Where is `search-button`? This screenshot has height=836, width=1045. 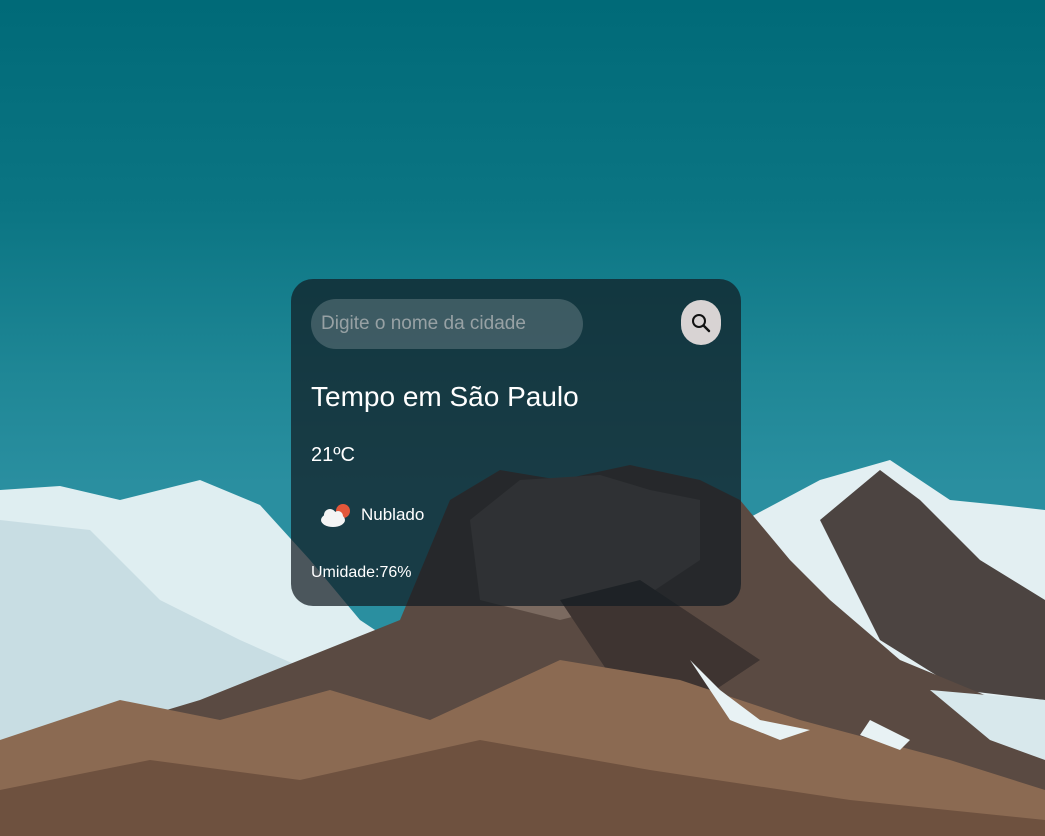
search-button is located at coordinates (701, 322).